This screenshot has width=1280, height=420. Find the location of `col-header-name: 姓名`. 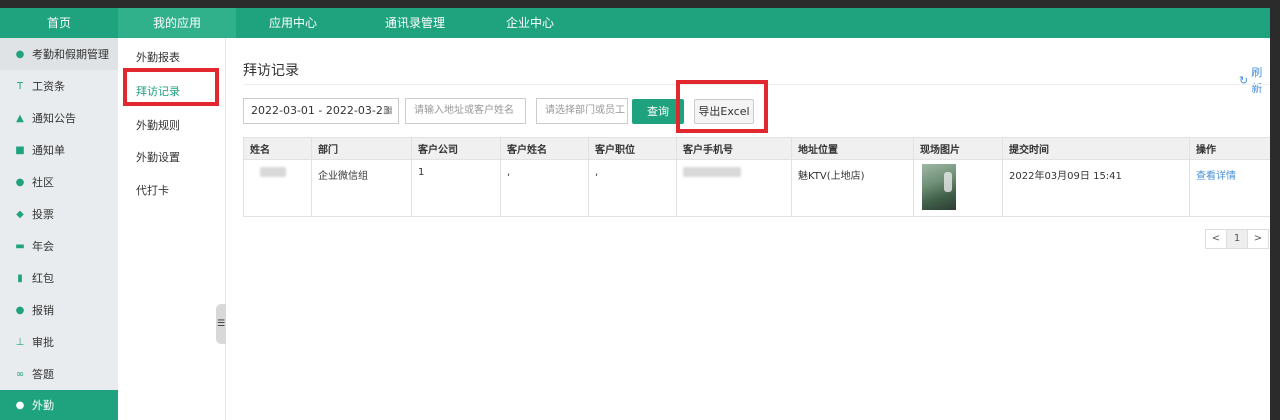

col-header-name: 姓名 is located at coordinates (277, 148).